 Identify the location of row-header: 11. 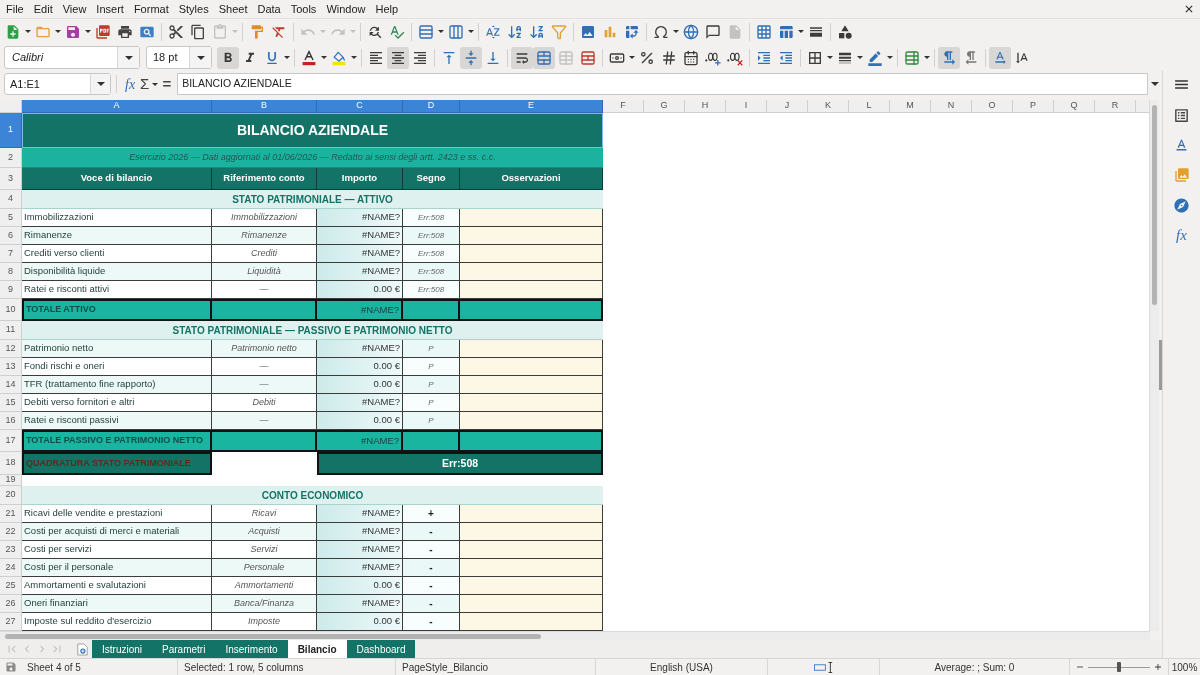
(11, 330).